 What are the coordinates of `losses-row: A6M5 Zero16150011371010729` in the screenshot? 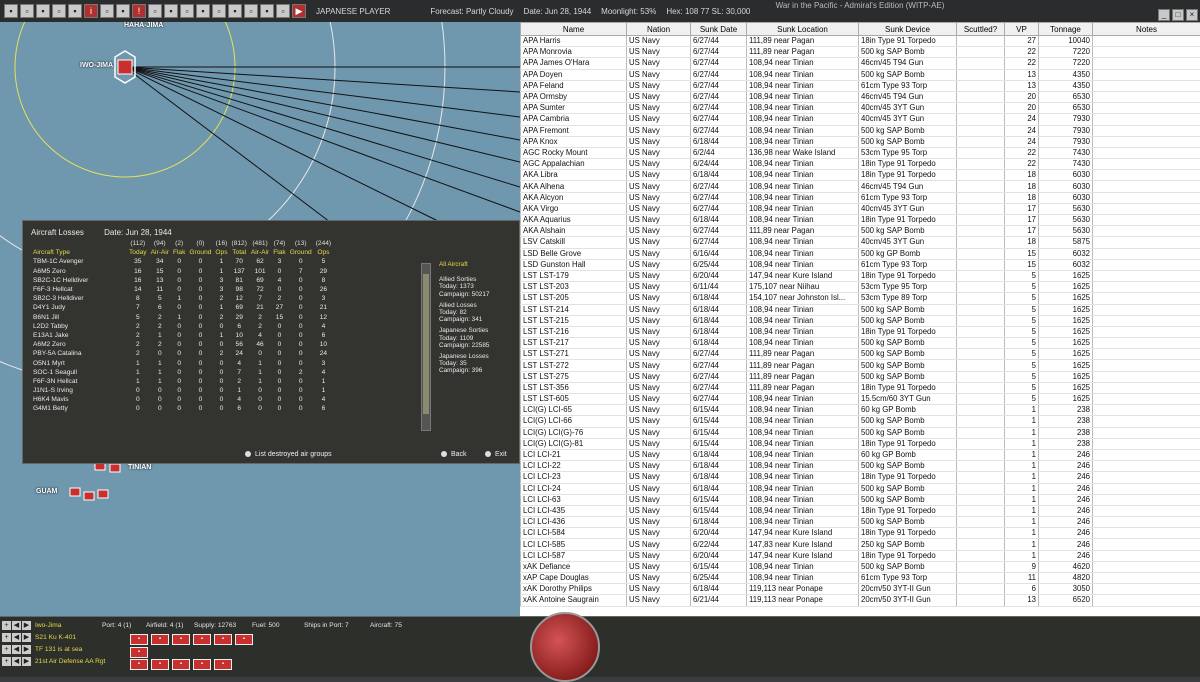 It's located at (182, 271).